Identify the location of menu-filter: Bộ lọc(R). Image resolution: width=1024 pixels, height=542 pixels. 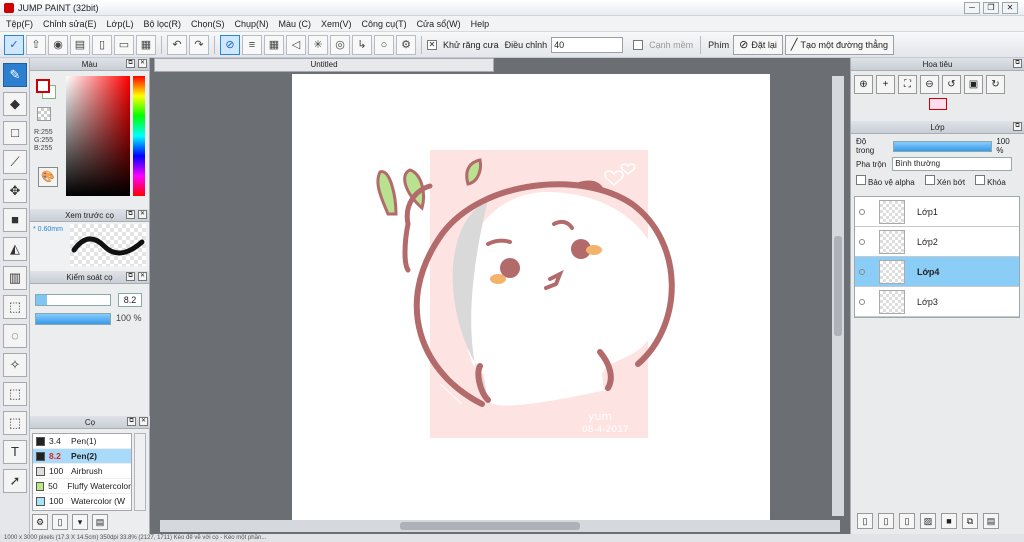
(162, 24).